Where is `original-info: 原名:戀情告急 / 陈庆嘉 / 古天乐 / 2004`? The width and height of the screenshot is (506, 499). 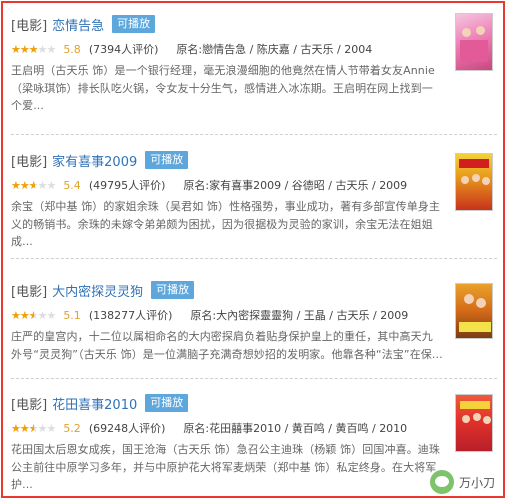 original-info: 原名:戀情告急 / 陈庆嘉 / 古天乐 / 2004 is located at coordinates (274, 49).